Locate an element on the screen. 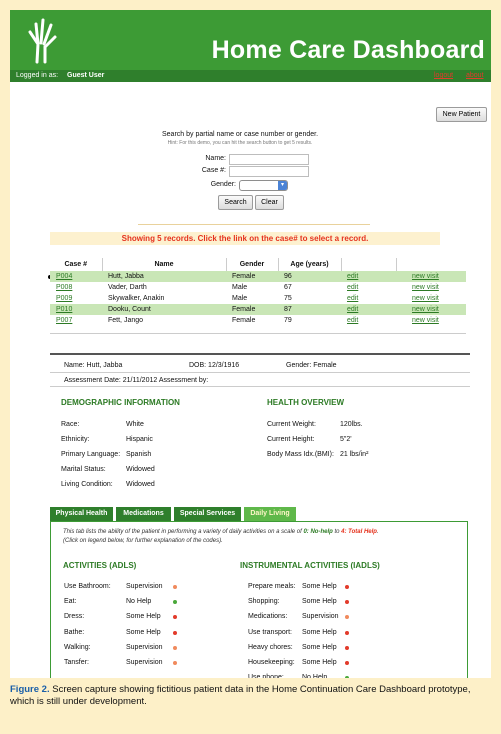 This screenshot has width=501, height=734. case-link: P004 is located at coordinates (64, 276).